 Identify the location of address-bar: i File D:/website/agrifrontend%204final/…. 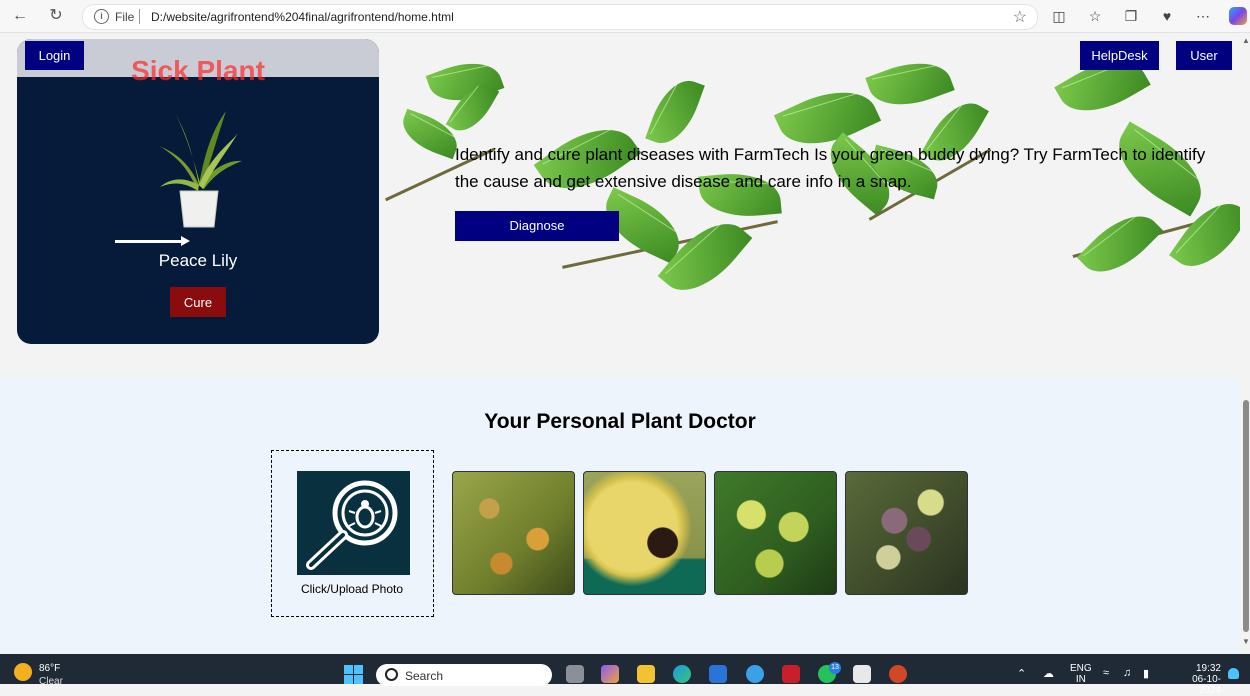
(560, 17).